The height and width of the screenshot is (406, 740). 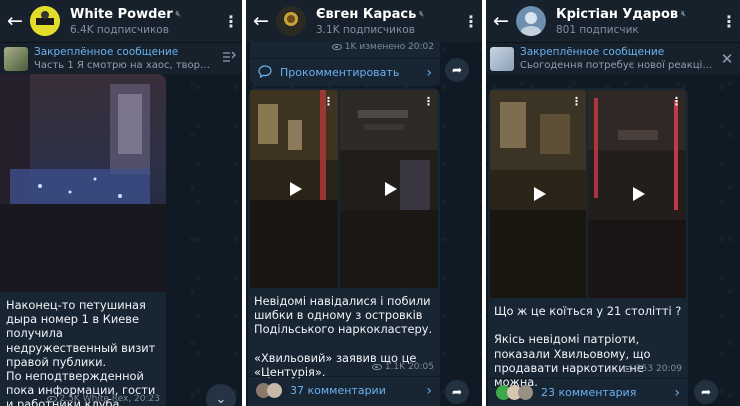 I want to click on message-time: 20:05, so click(x=421, y=367).